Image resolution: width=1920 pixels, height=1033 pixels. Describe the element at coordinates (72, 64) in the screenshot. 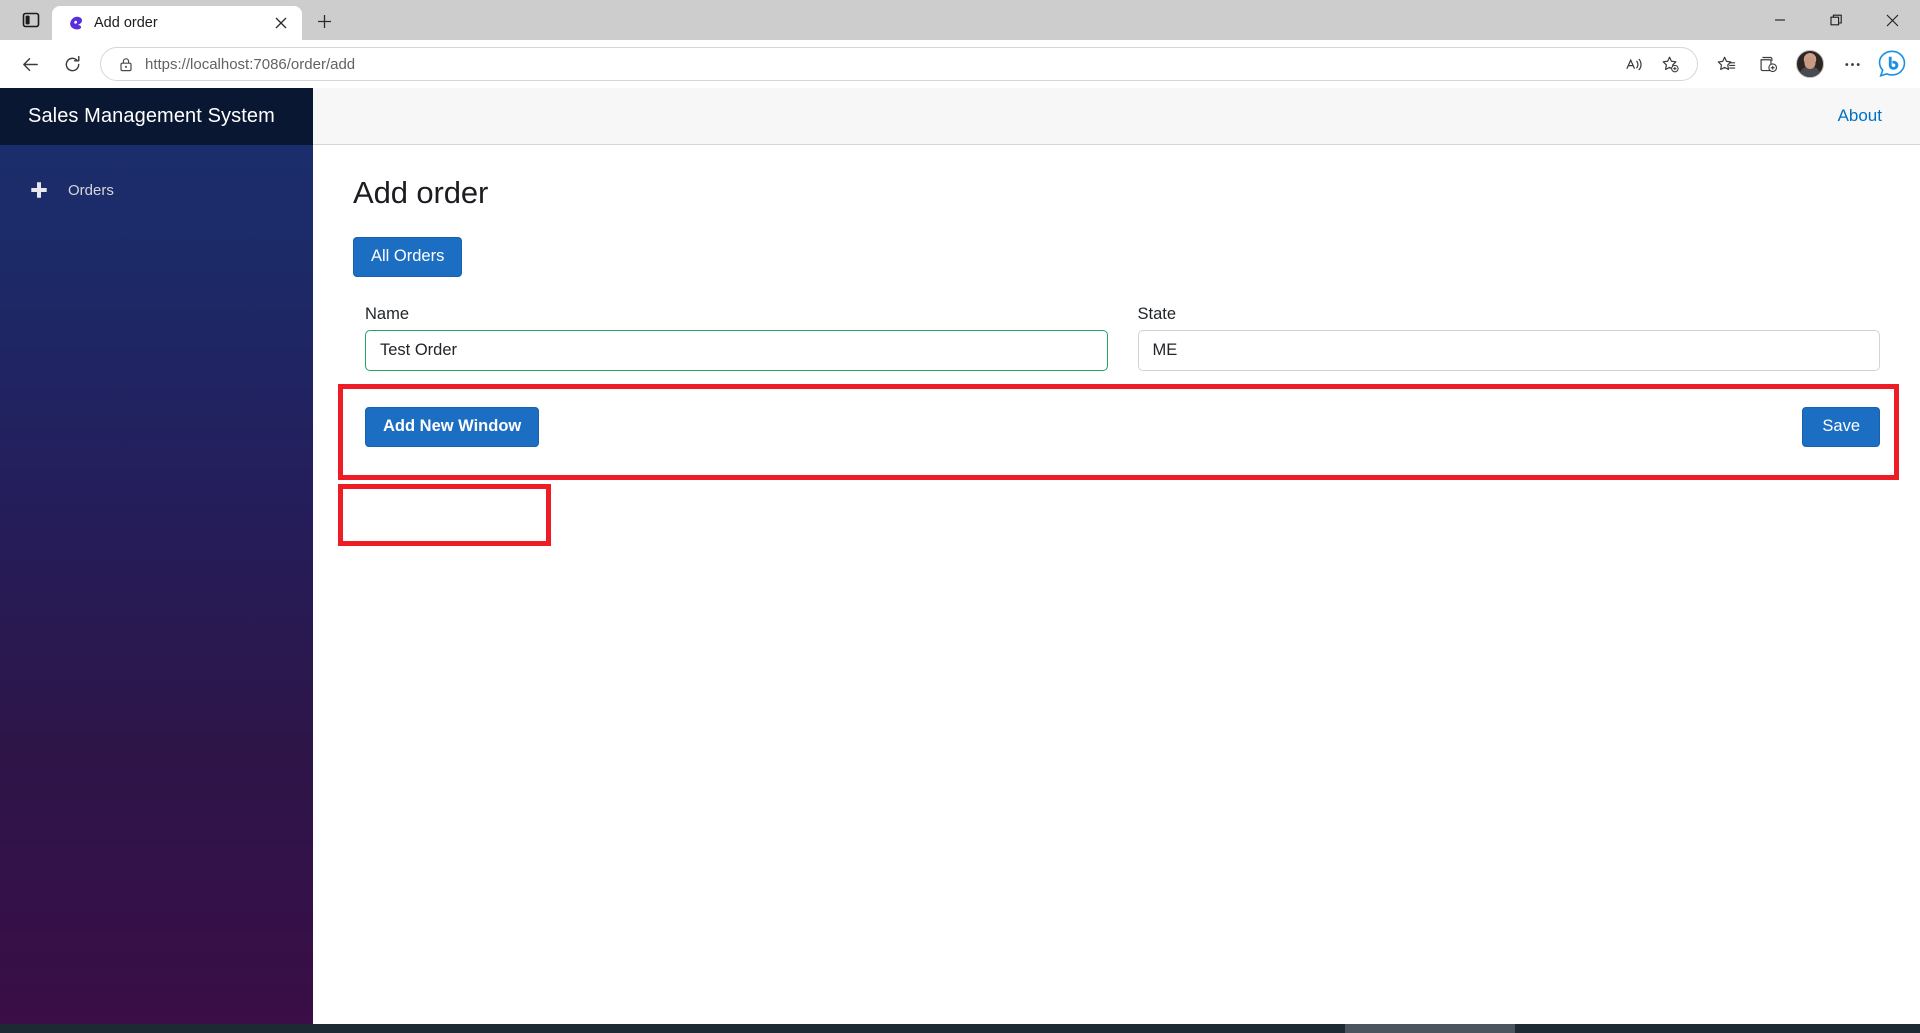

I see `refresh-icon` at that location.